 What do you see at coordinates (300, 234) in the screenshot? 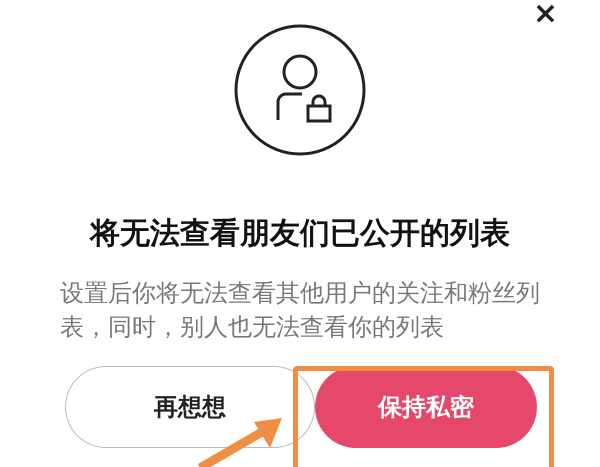
I see `dialog-title: 将无法查看朋友们已公开的列表` at bounding box center [300, 234].